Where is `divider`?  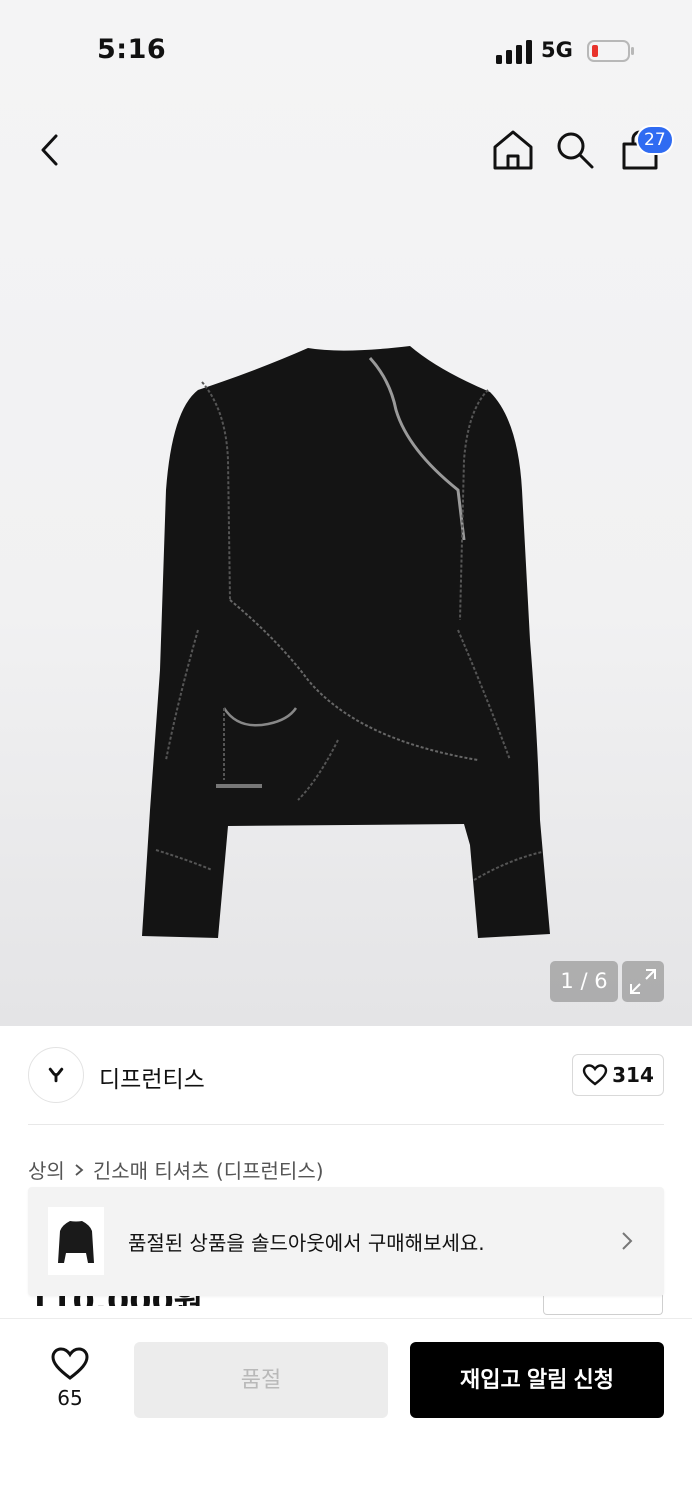 divider is located at coordinates (346, 1124).